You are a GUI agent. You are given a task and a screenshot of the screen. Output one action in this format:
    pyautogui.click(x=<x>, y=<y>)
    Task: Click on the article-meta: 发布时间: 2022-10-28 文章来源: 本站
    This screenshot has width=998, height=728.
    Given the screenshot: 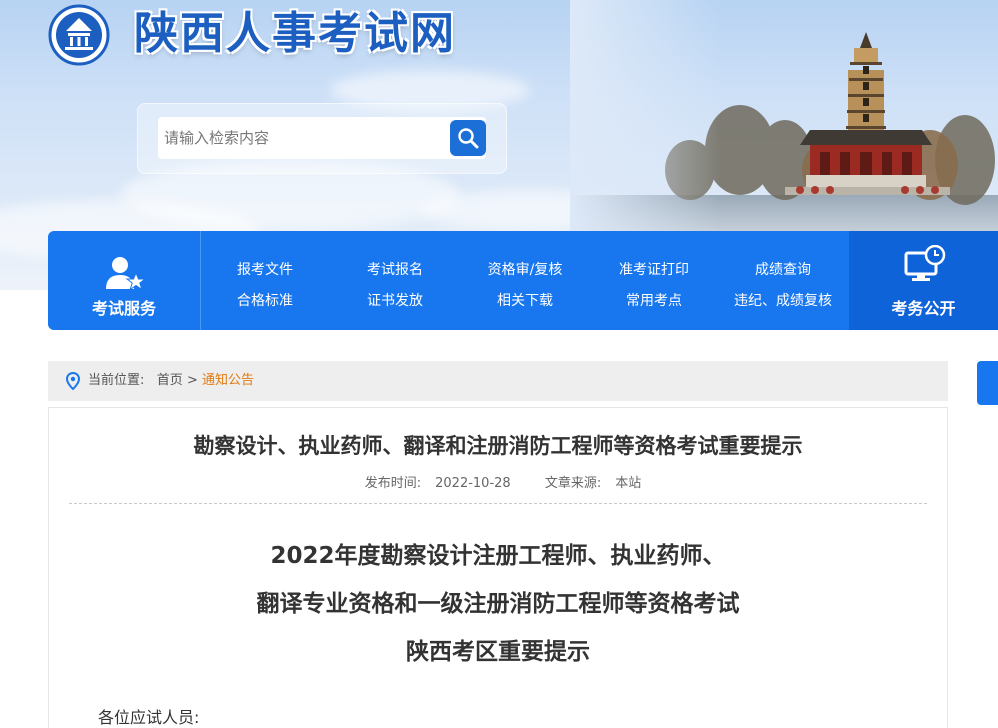 What is the action you would take?
    pyautogui.click(x=498, y=481)
    